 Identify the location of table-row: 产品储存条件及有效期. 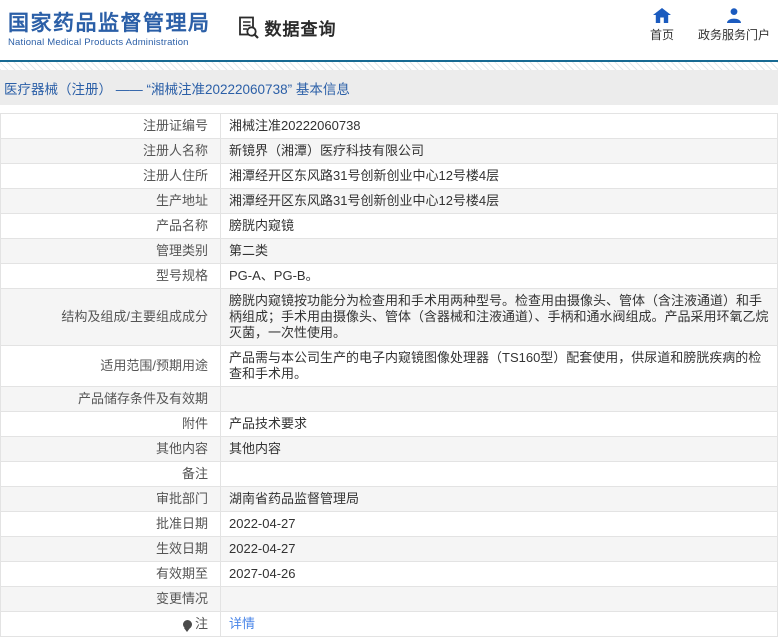
(389, 399).